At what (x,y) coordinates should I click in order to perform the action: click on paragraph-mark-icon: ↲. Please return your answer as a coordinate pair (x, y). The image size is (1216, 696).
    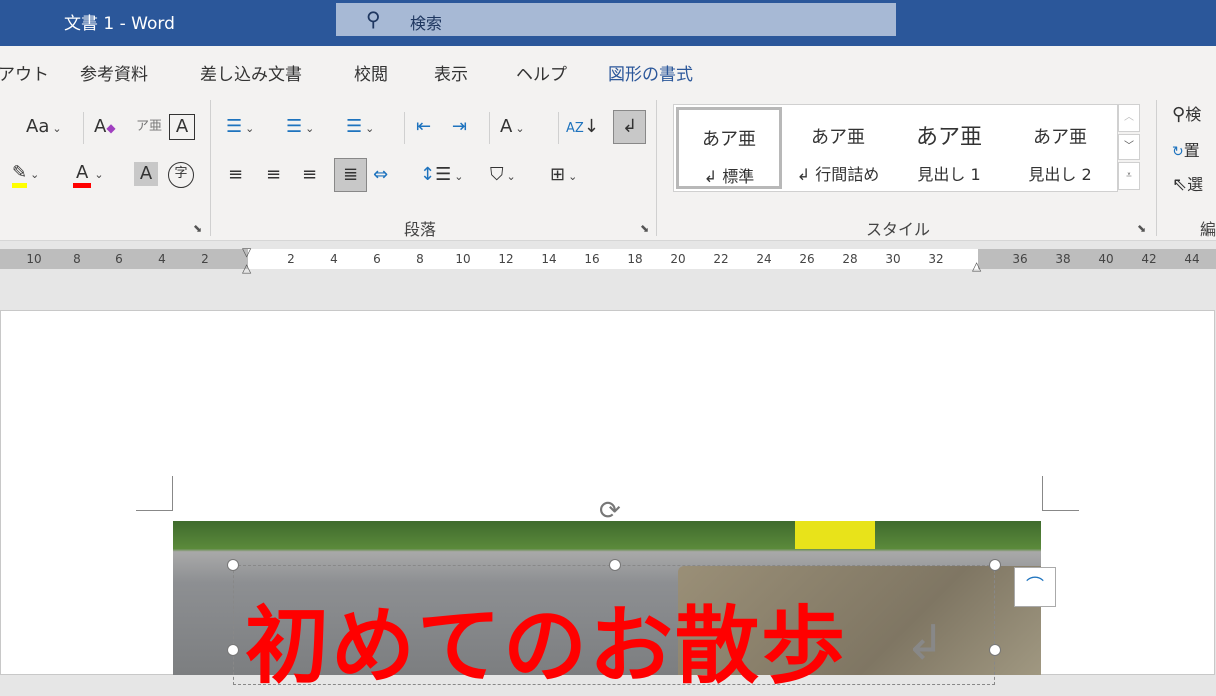
    Looking at the image, I should click on (925, 643).